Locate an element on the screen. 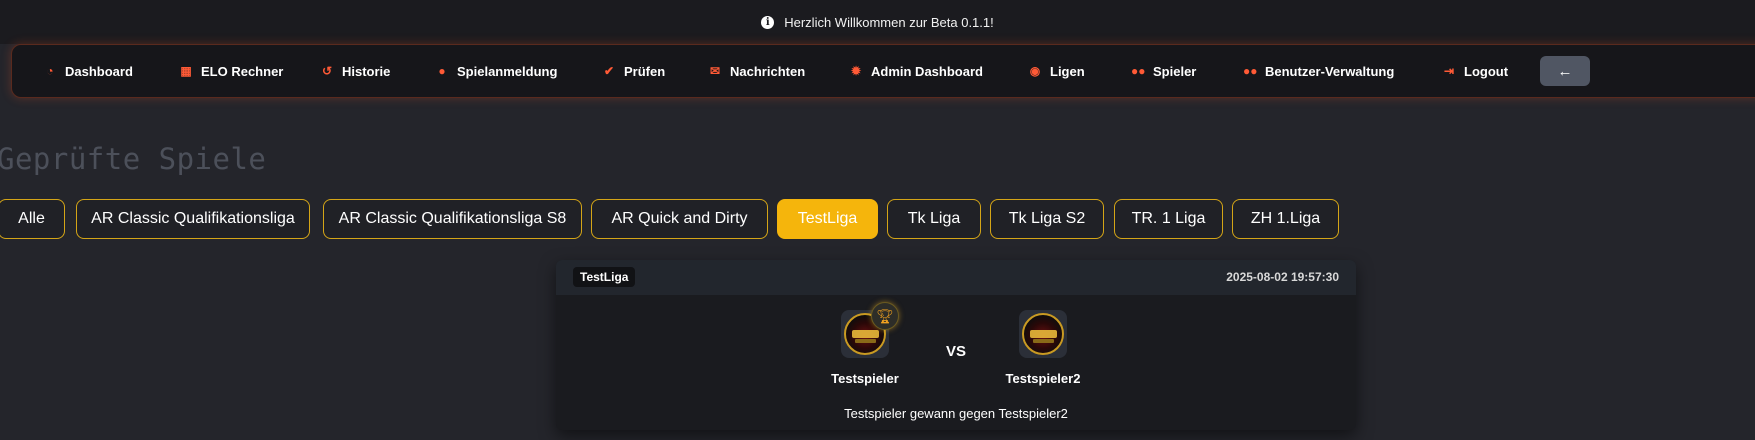  nav-label: Benutzer-Verwaltung is located at coordinates (1330, 71).